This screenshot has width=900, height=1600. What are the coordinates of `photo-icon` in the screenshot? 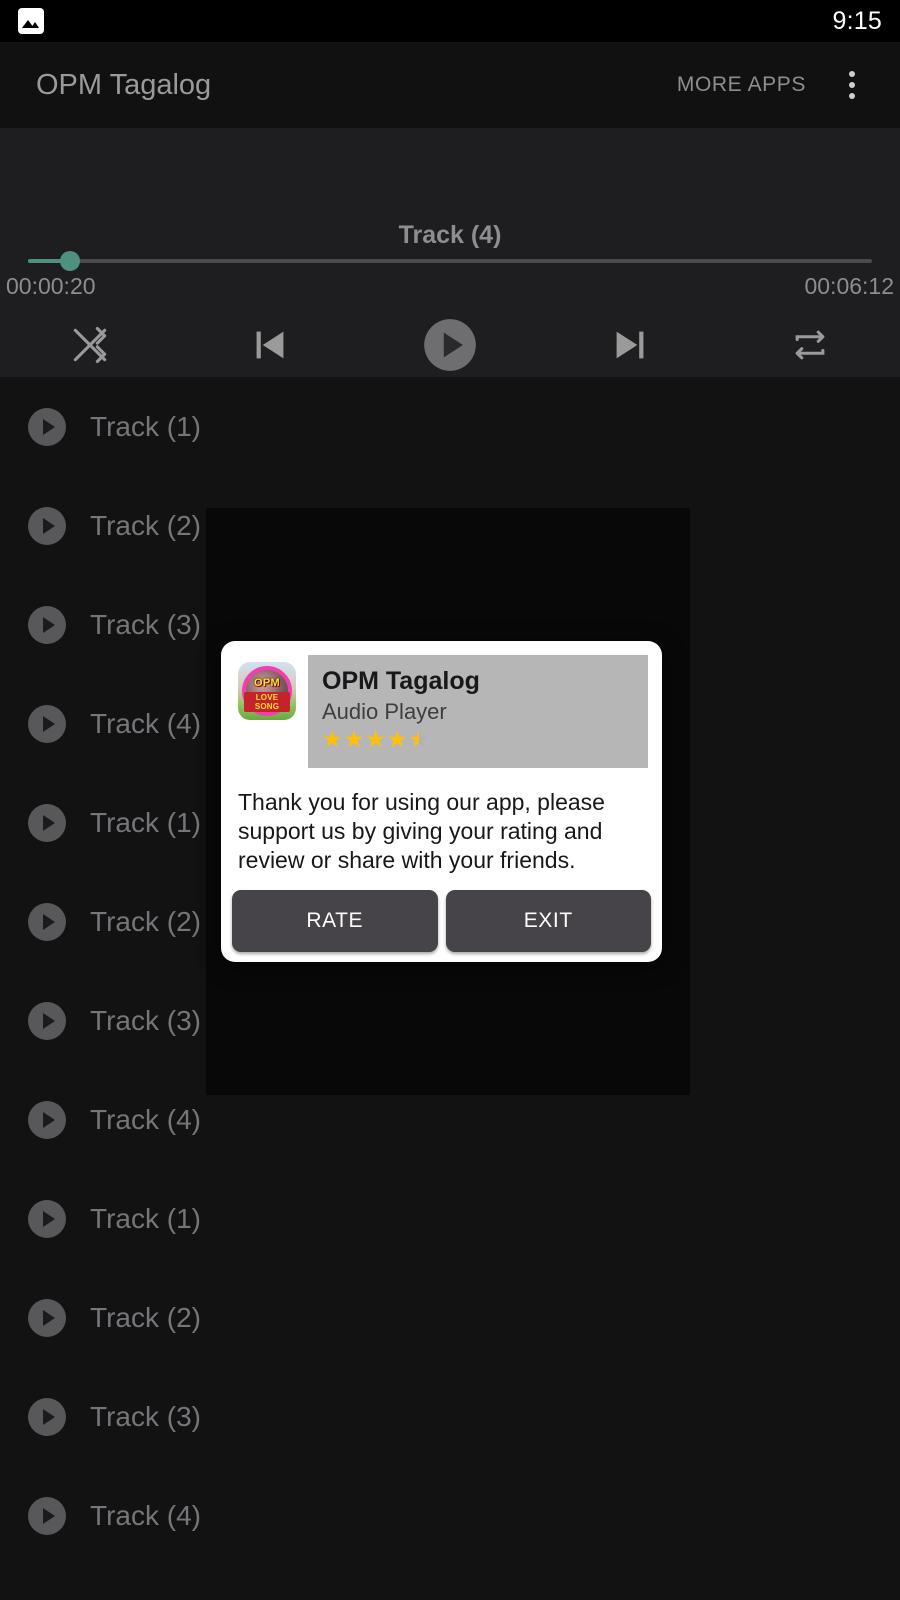 It's located at (31, 21).